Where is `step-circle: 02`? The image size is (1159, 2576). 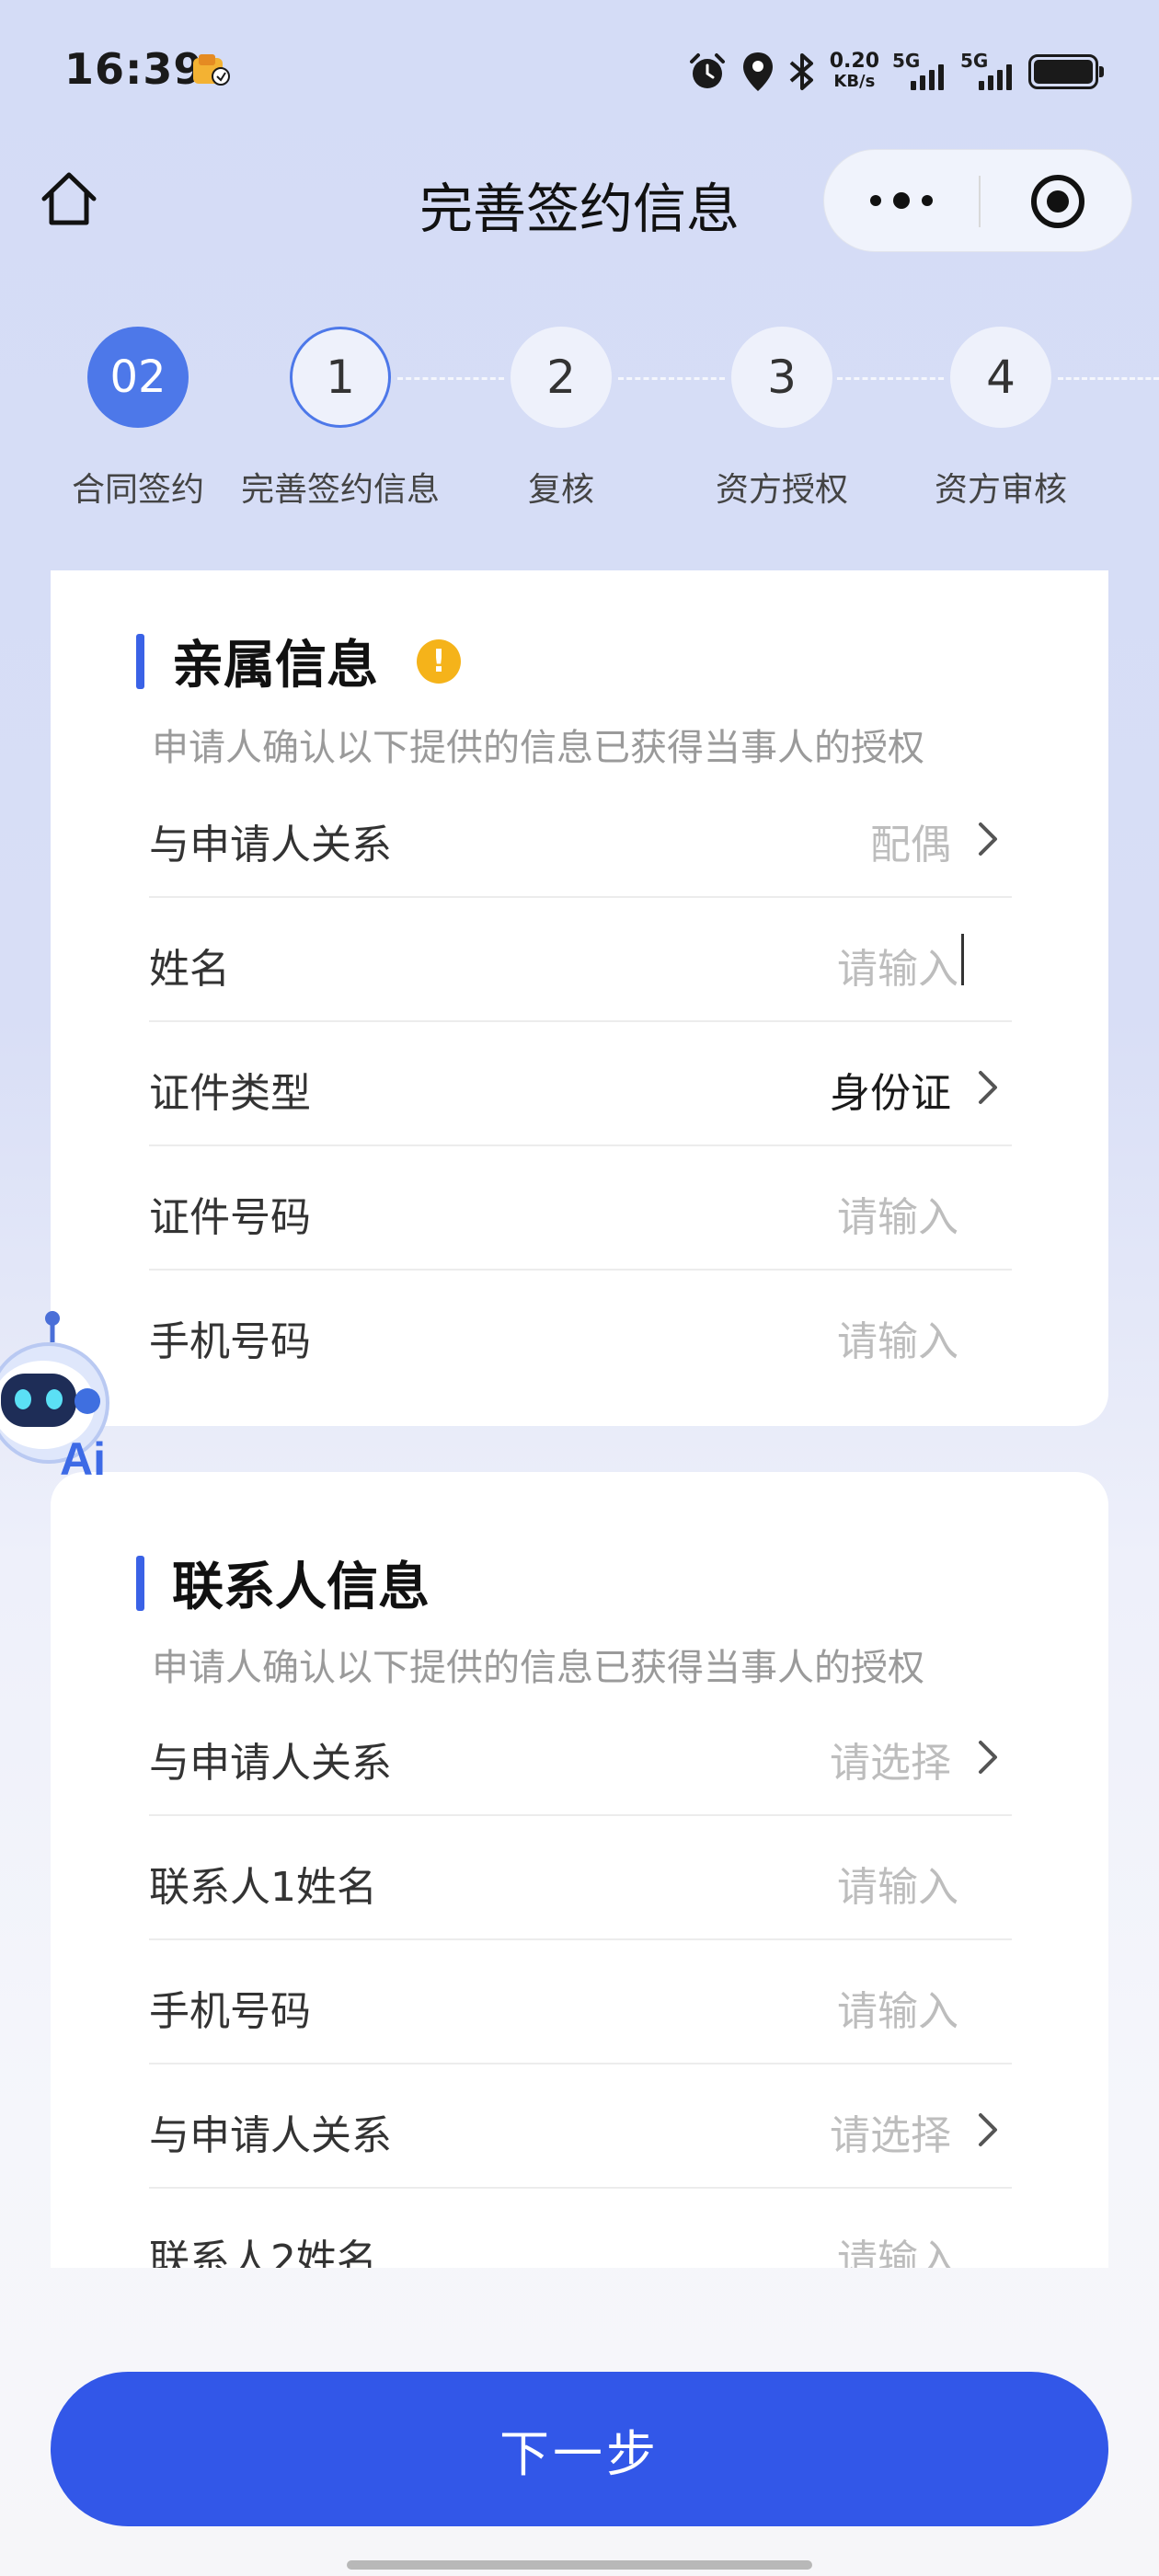 step-circle: 02 is located at coordinates (138, 377).